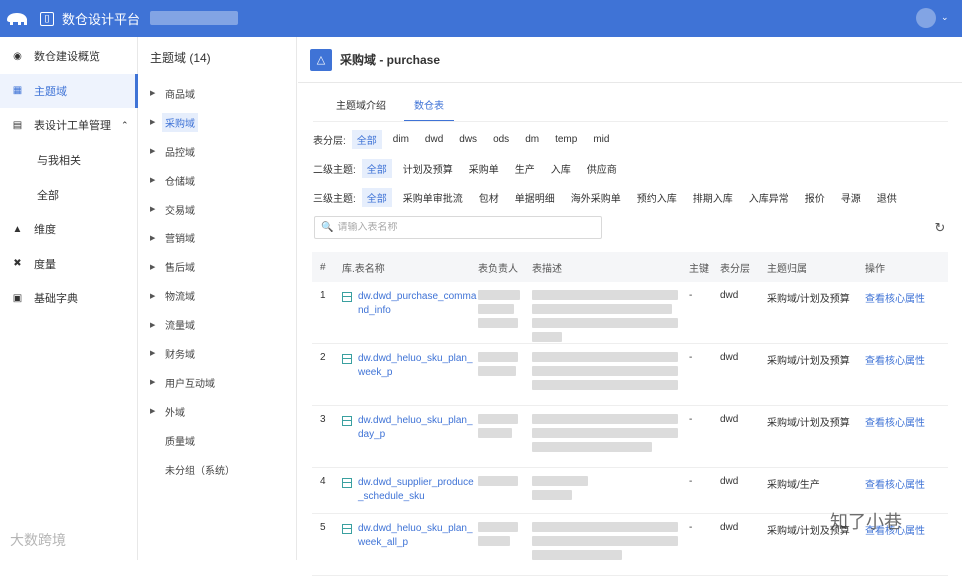 Image resolution: width=962 pixels, height=576 pixels. What do you see at coordinates (68, 264) in the screenshot?
I see `nav-item-measure: ✖ 度量` at bounding box center [68, 264].